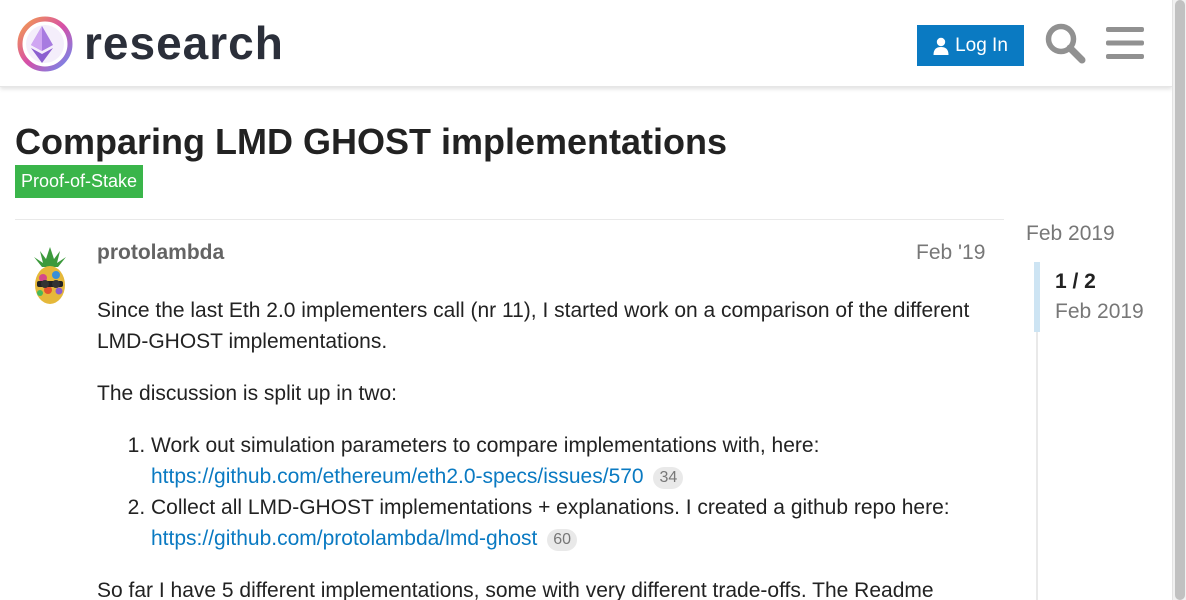  I want to click on brand-name: research, so click(184, 43).